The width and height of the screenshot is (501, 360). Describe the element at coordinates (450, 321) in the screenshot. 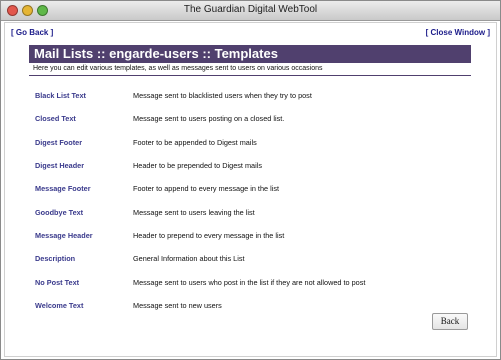

I see `back-button: Back` at that location.